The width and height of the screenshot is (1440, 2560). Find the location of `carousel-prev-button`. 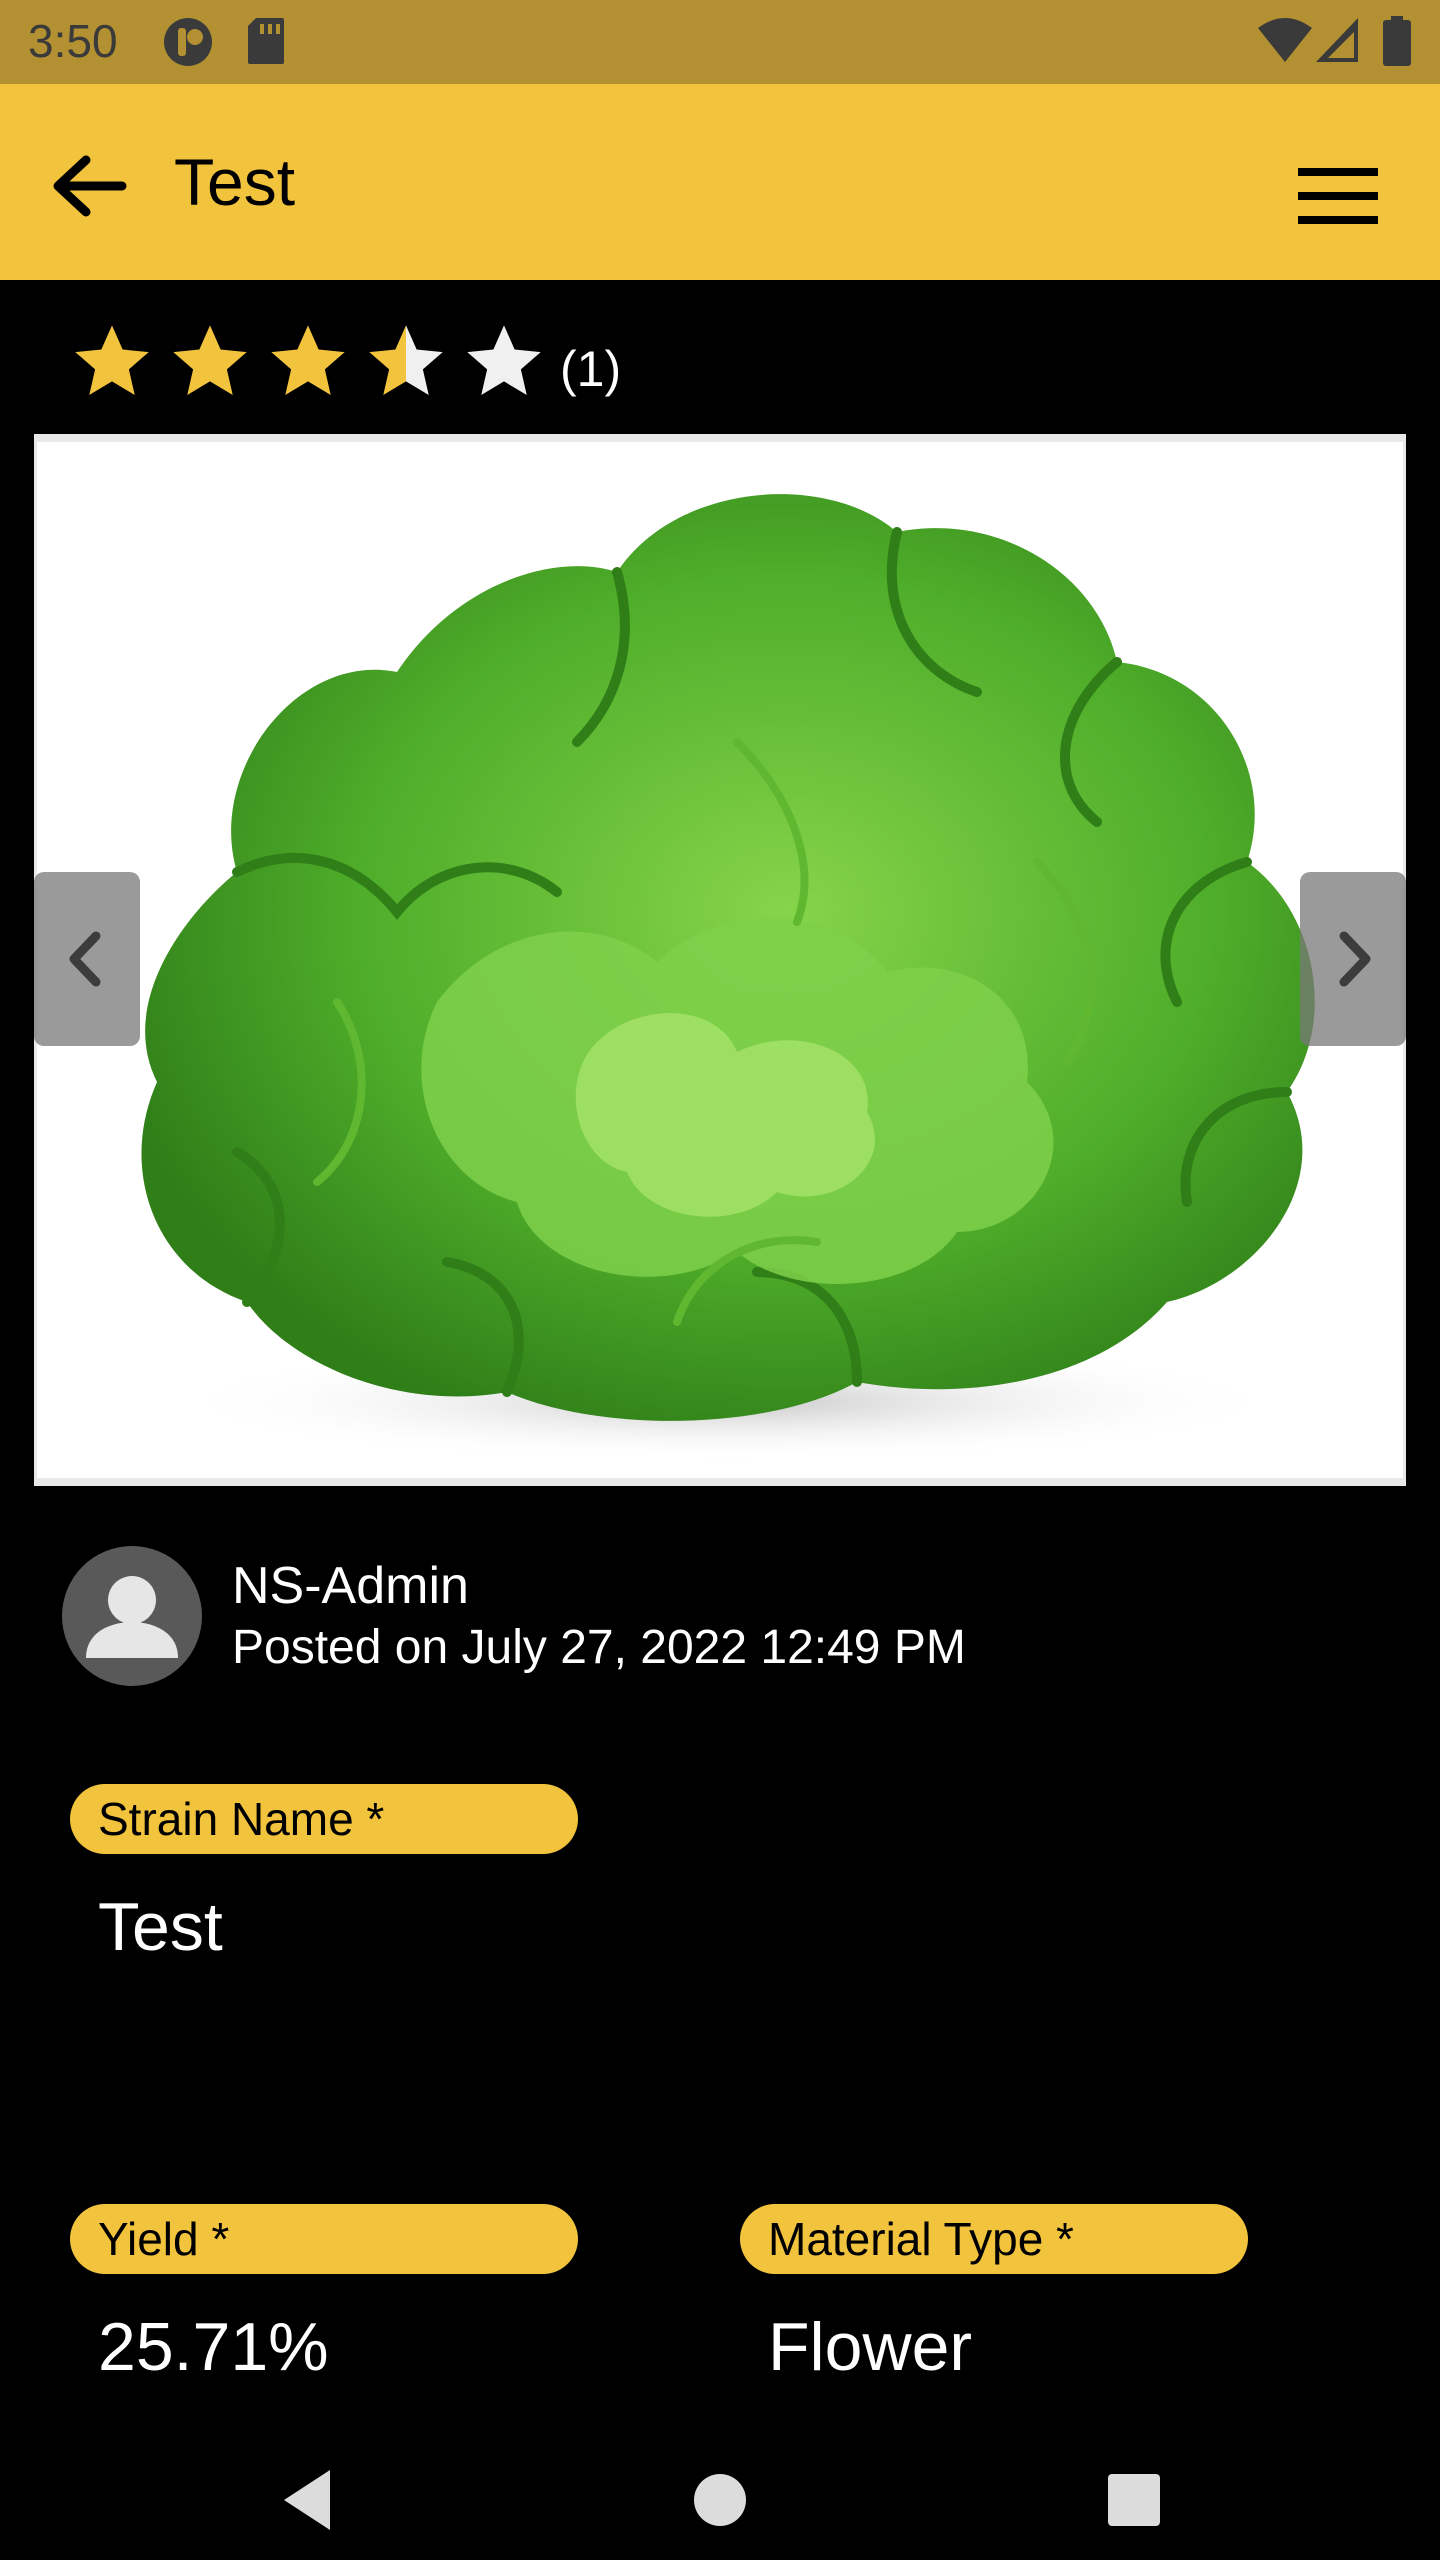

carousel-prev-button is located at coordinates (87, 959).